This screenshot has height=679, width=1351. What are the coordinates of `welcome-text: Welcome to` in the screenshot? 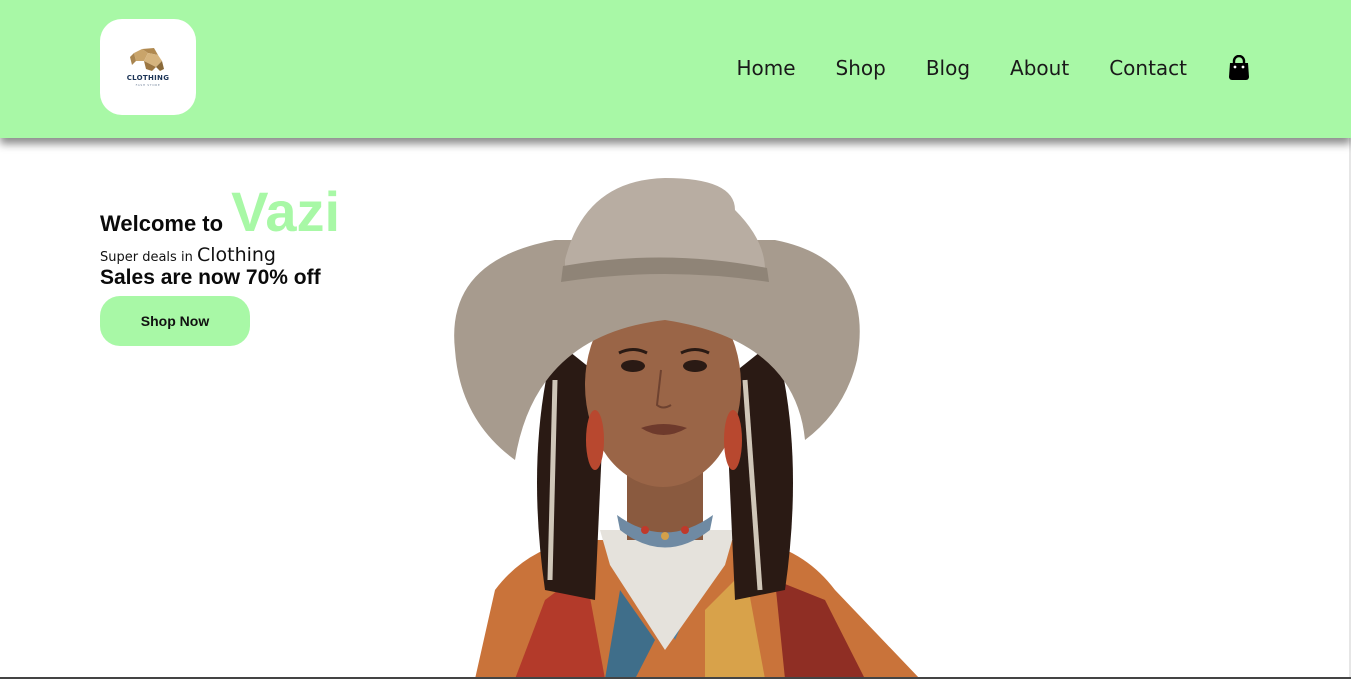 It's located at (162, 223).